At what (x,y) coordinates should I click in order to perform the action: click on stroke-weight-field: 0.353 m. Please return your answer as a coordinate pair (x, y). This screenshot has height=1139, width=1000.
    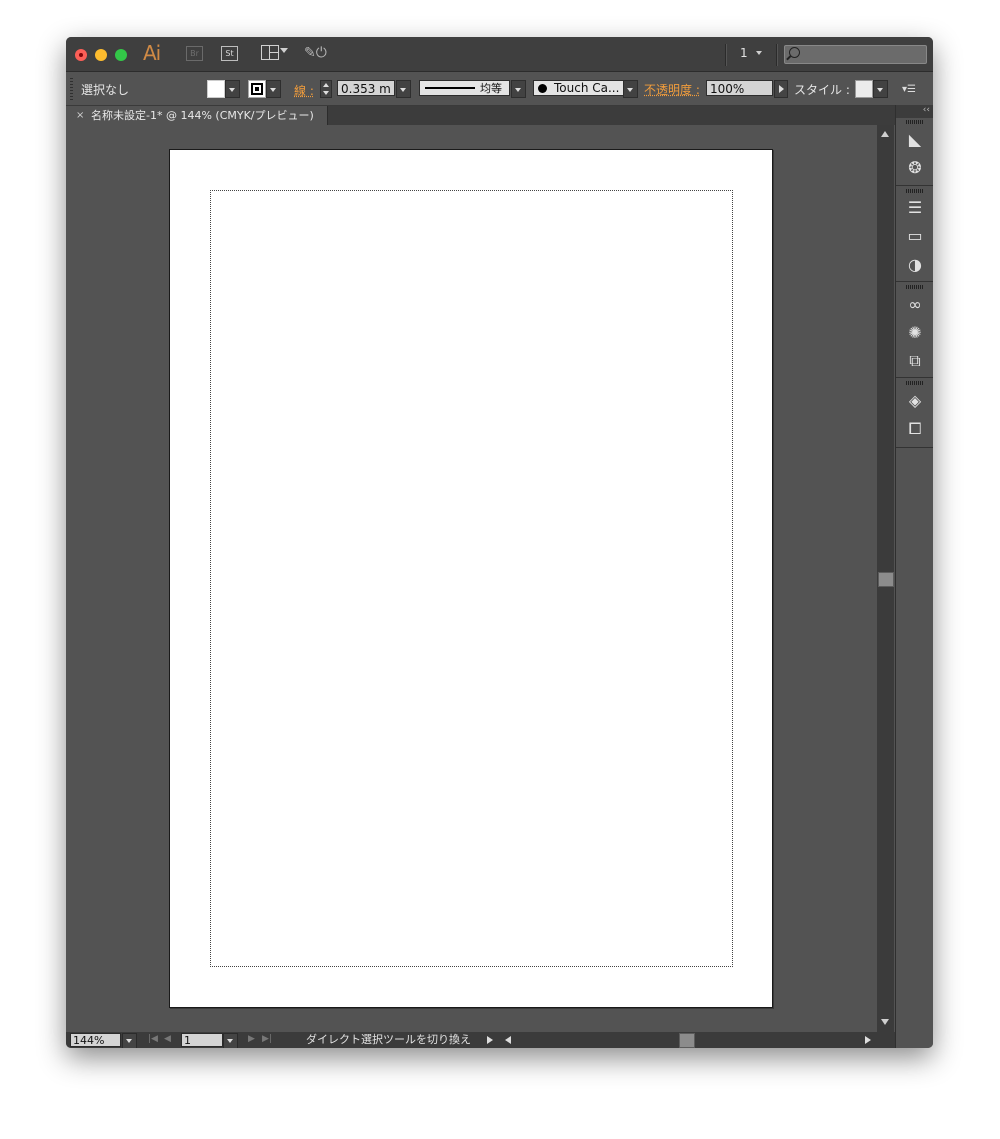
    Looking at the image, I should click on (366, 88).